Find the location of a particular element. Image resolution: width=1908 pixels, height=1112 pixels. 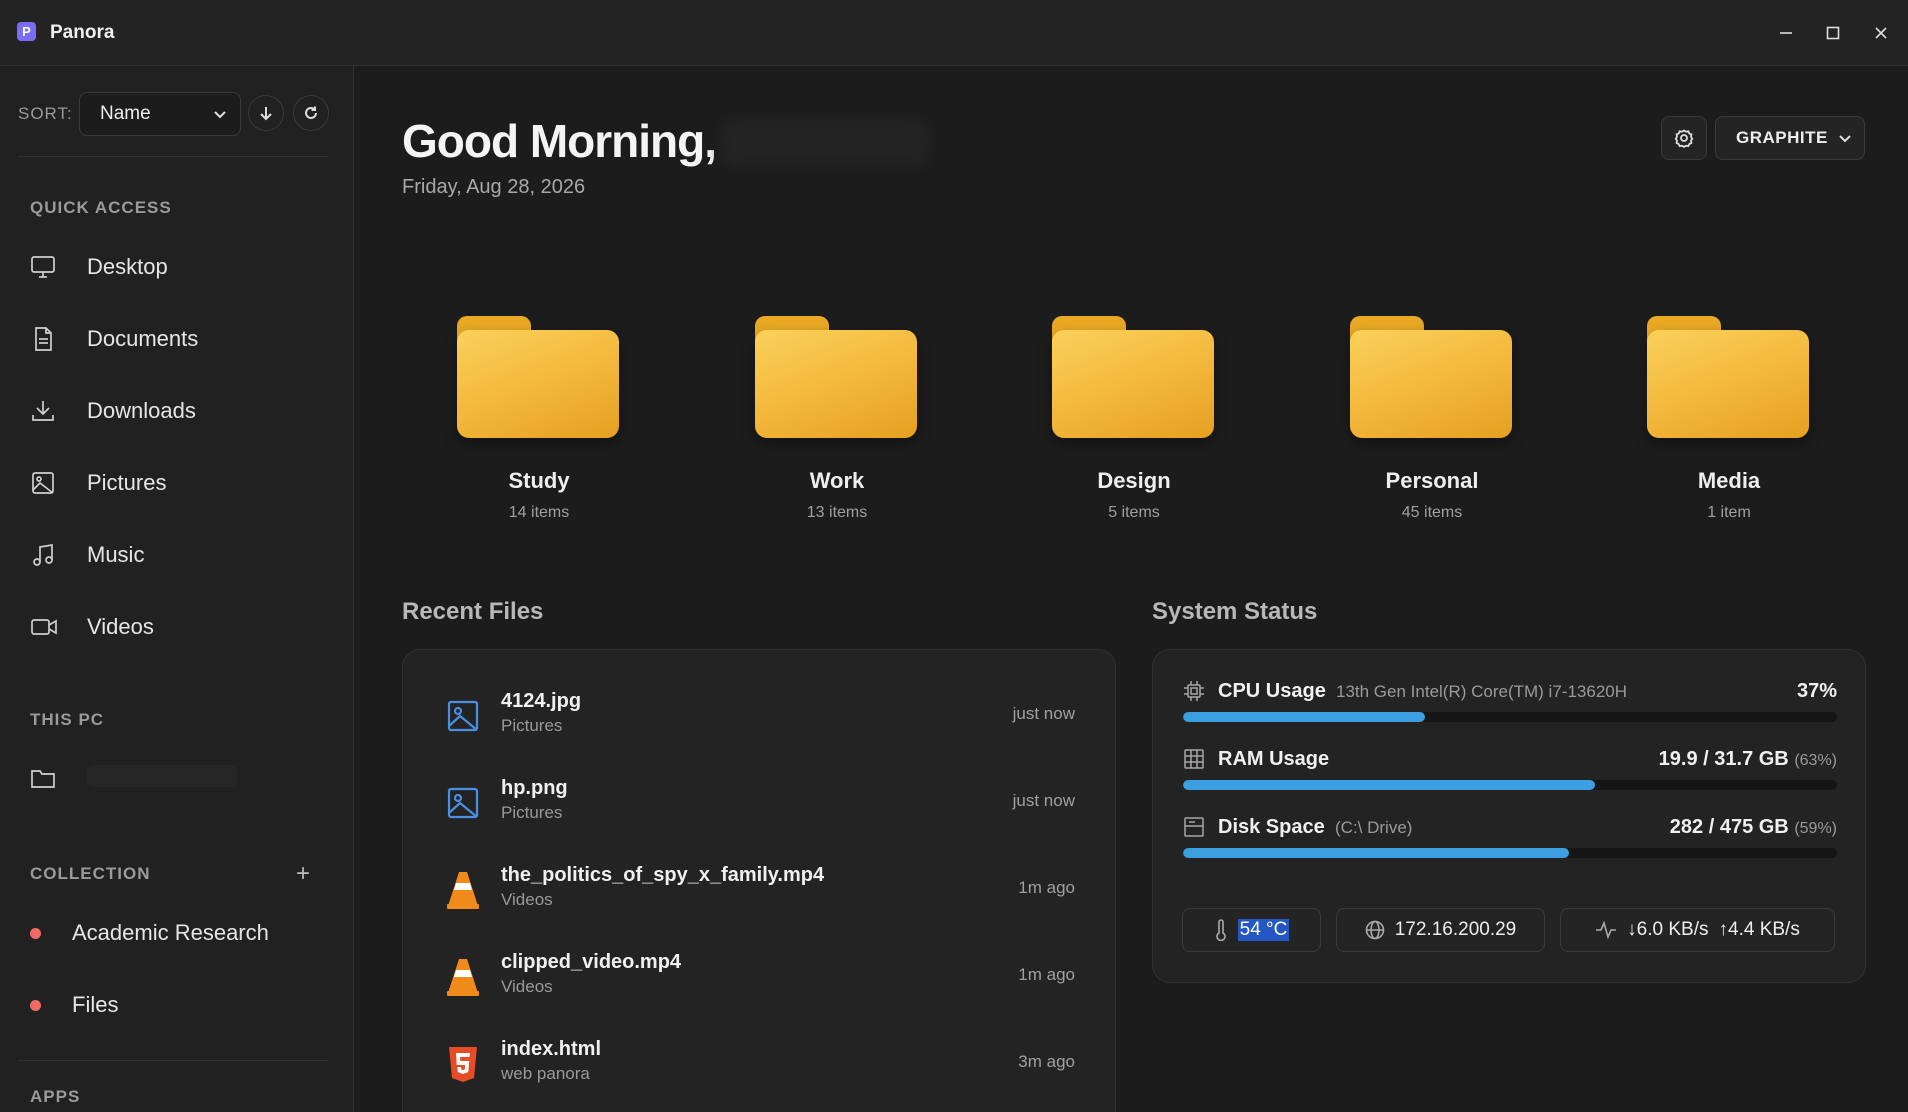

cpu-progress-bar is located at coordinates (1510, 717).